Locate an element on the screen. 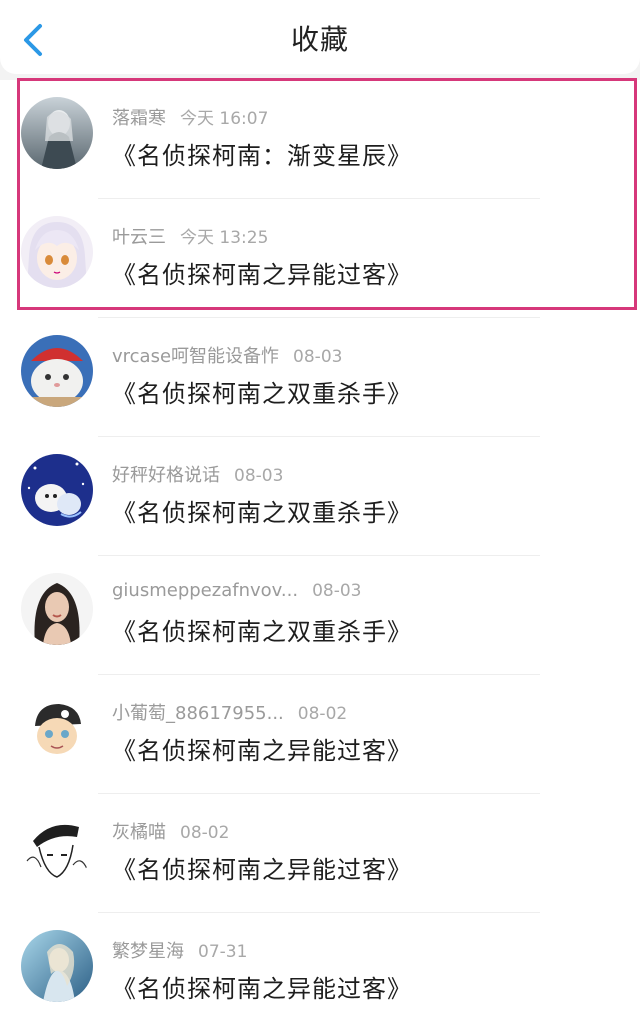 The width and height of the screenshot is (640, 1010). username: 灰橘喵 is located at coordinates (139, 832).